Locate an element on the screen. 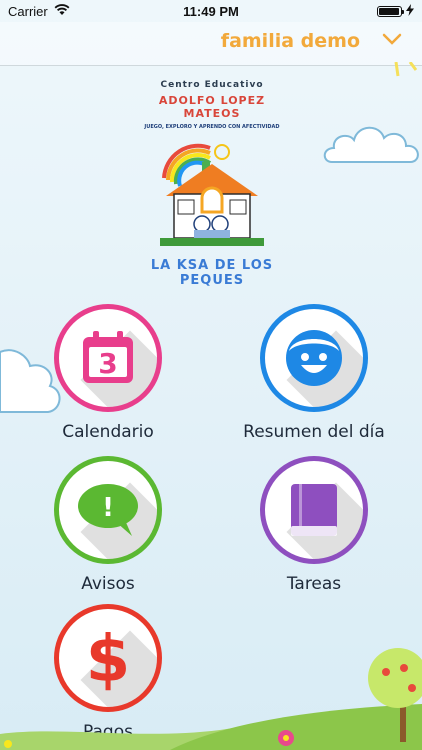 The width and height of the screenshot is (422, 750). calendario-circle: 3 is located at coordinates (108, 358).